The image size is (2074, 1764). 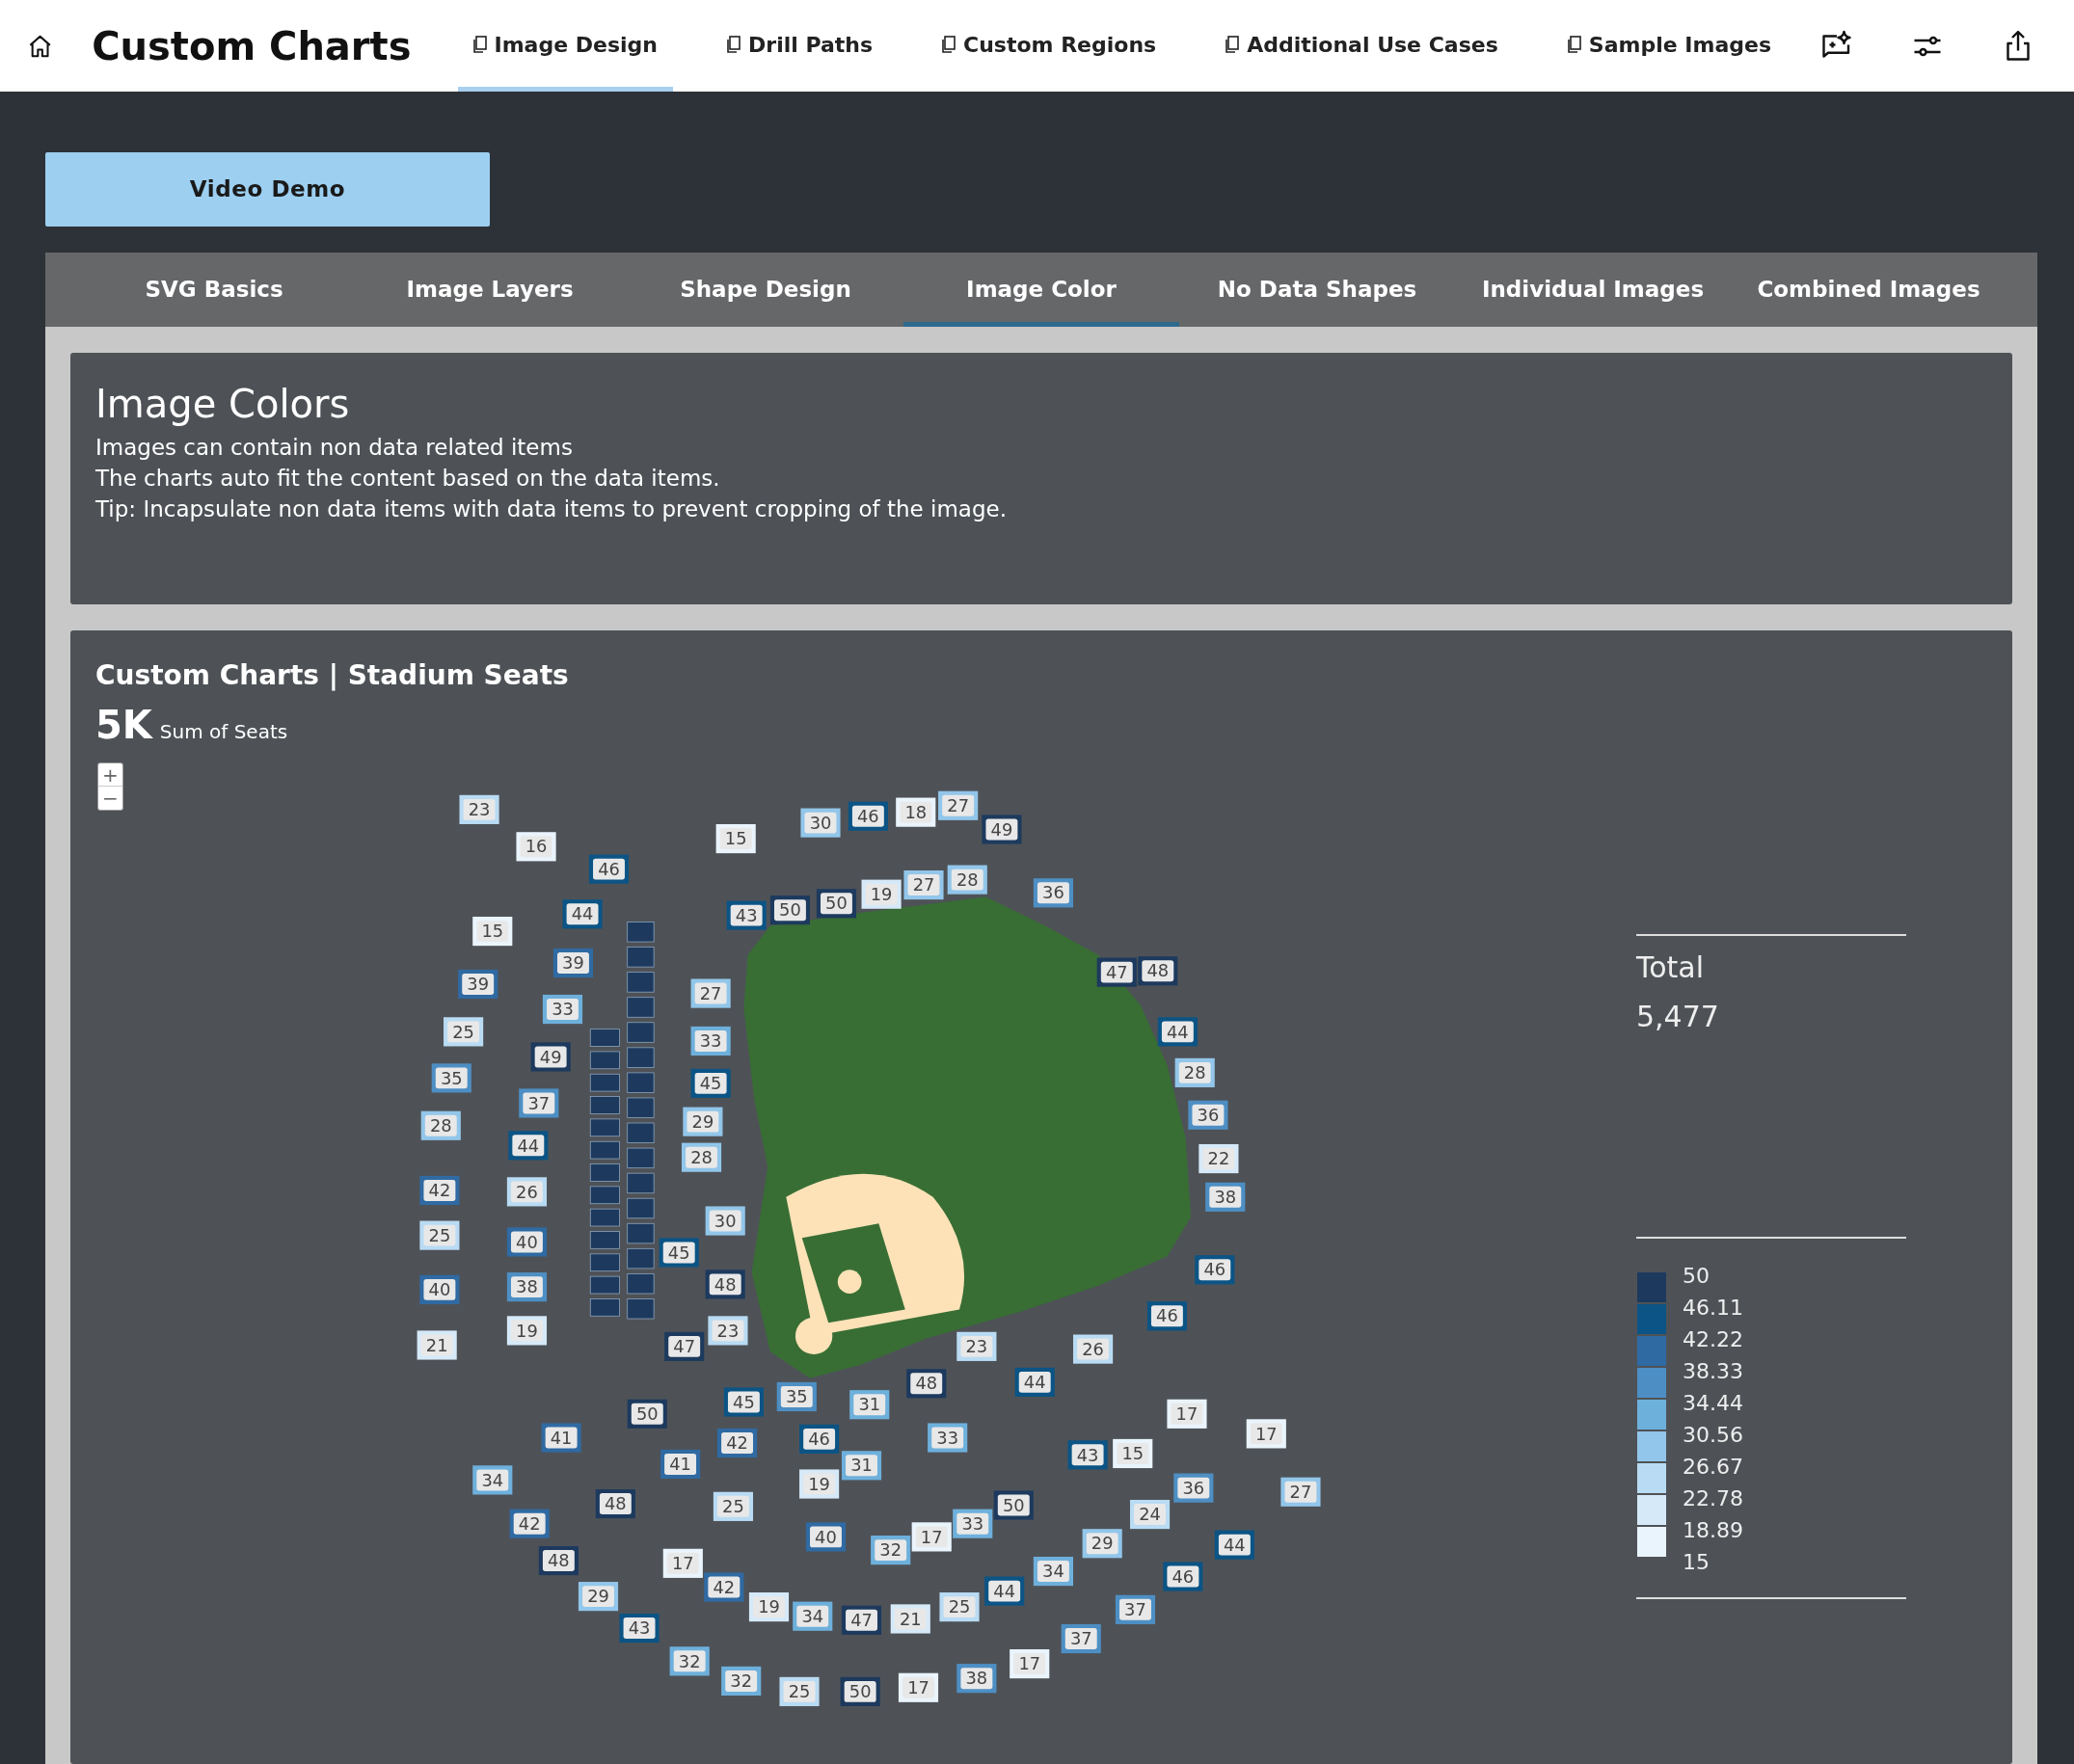 What do you see at coordinates (1219, 1158) in the screenshot?
I see `seat-section: 22` at bounding box center [1219, 1158].